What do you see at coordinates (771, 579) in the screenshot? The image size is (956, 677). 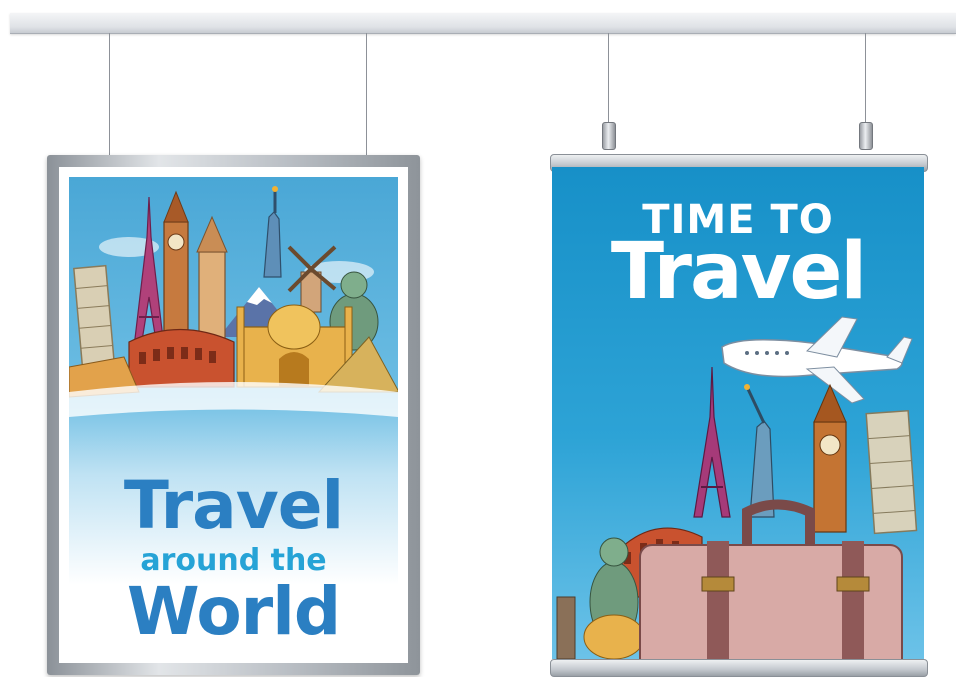 I see `suitcase-icon` at bounding box center [771, 579].